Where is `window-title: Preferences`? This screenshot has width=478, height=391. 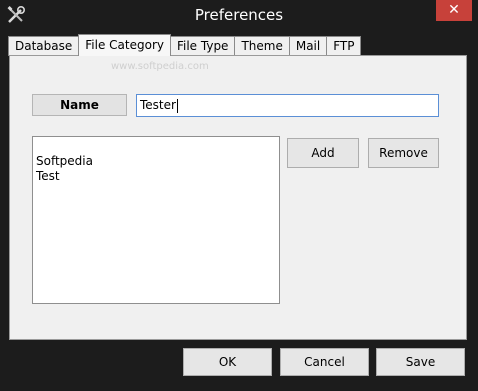 window-title: Preferences is located at coordinates (239, 15).